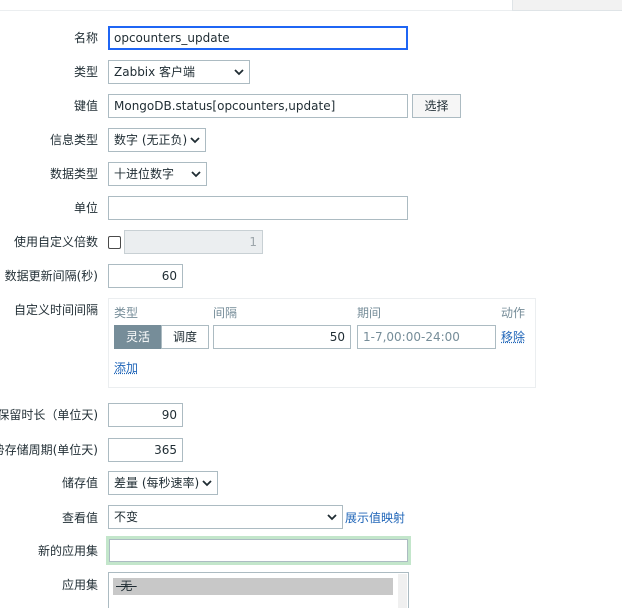 The width and height of the screenshot is (622, 608). I want to click on type-select: Zabbix 客户端, so click(179, 72).